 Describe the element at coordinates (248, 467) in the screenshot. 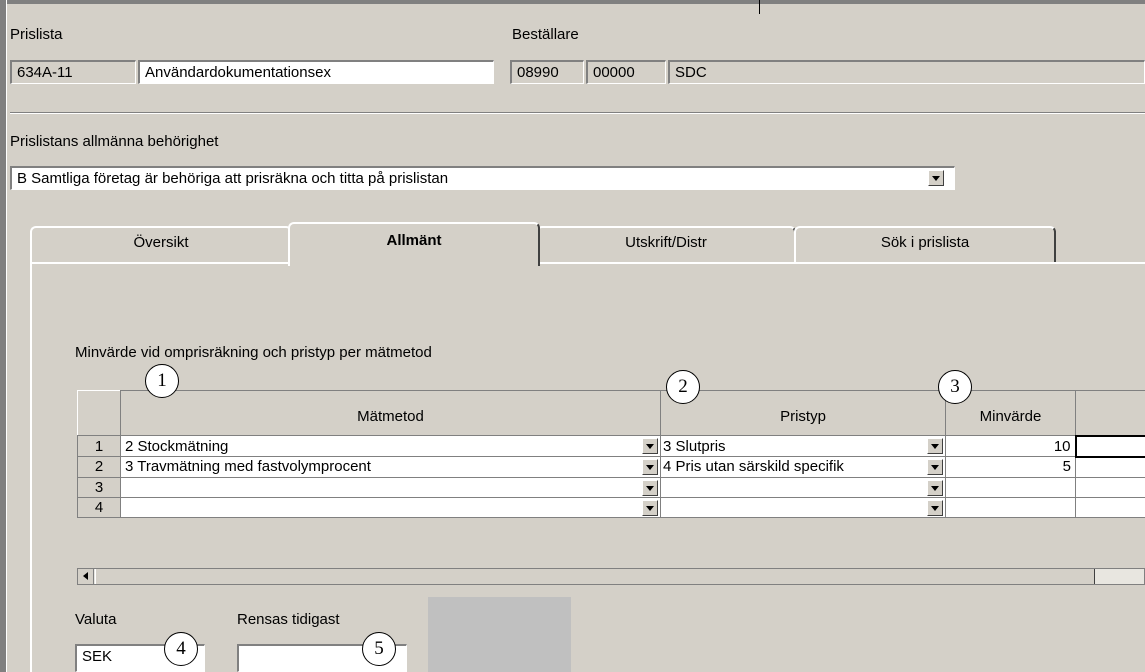

I see `matmetod-value: 3 Travmätning med fastvolymprocent` at that location.